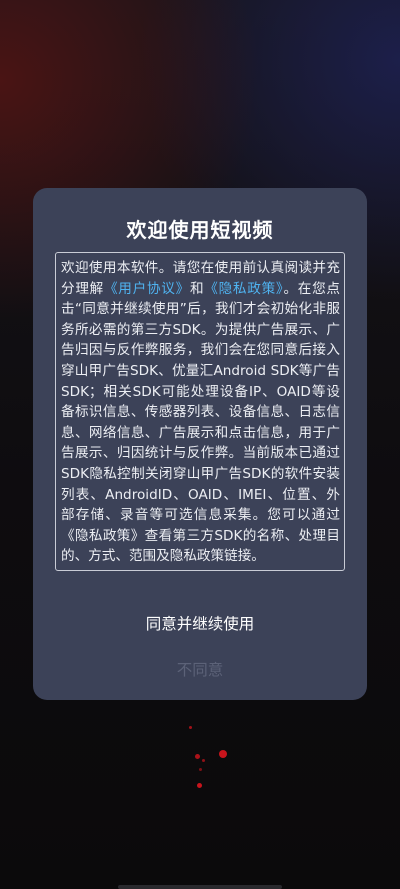 The width and height of the screenshot is (400, 889). I want to click on dialog-title: 欢迎使用短视频, so click(200, 230).